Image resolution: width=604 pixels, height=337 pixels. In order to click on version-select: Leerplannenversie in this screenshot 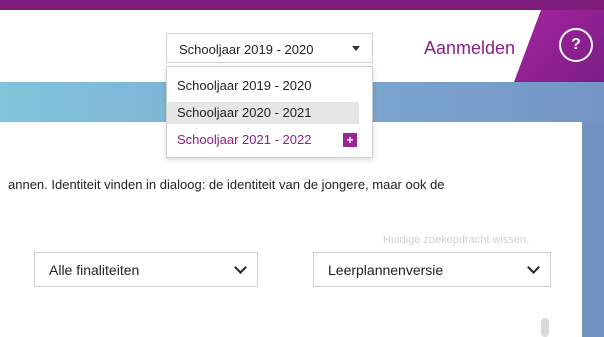, I will do `click(432, 269)`.